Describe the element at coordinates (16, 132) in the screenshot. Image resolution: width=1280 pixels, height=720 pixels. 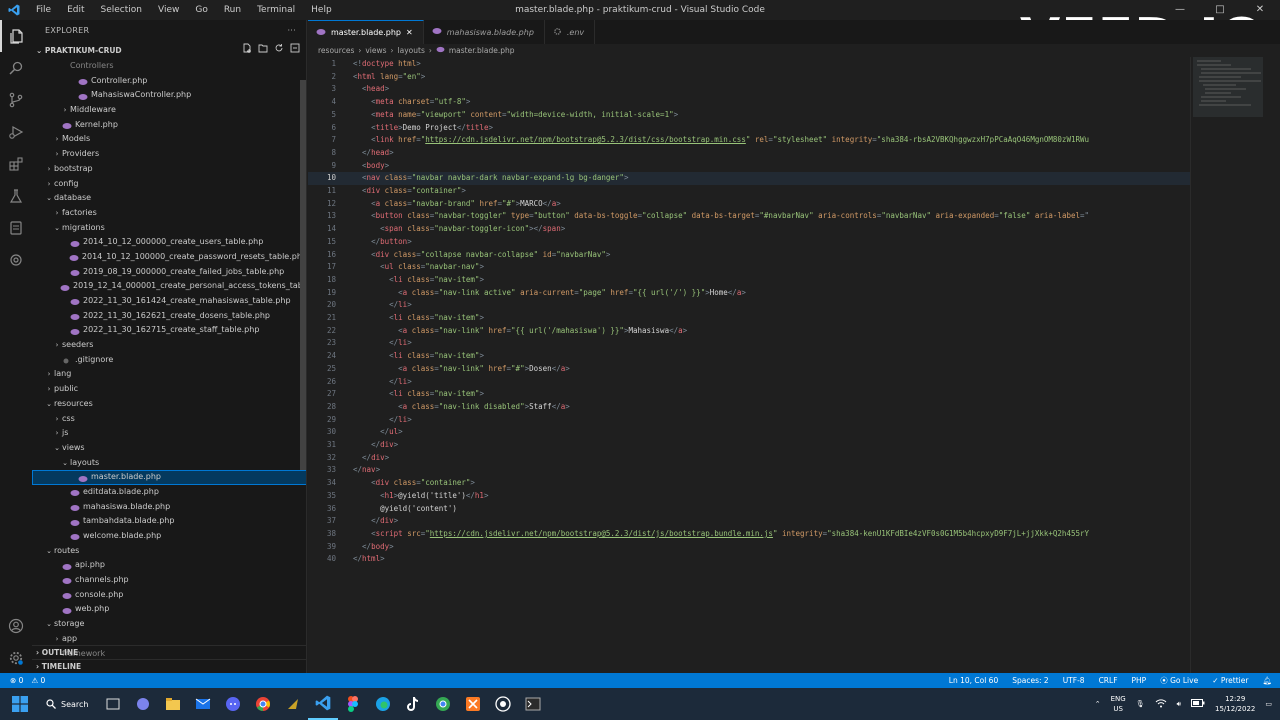
I see `run-debug-icon` at that location.